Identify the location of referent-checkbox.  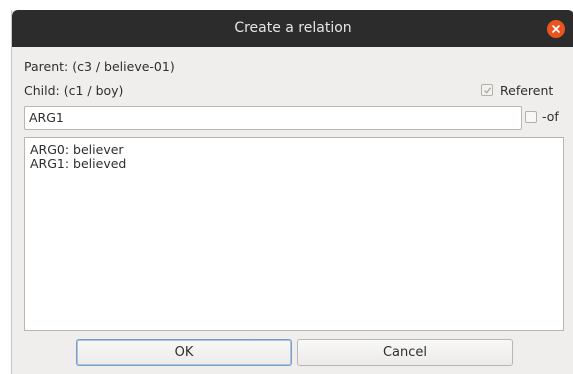
(487, 90).